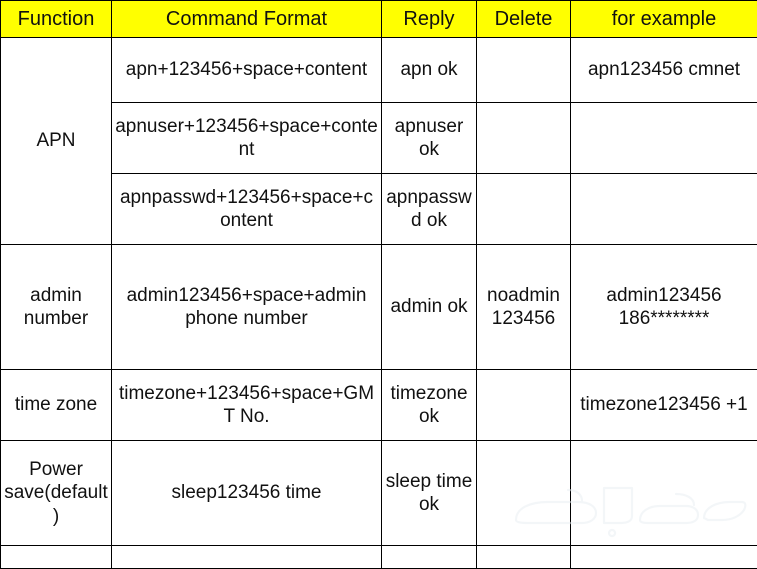 This screenshot has height=569, width=757. Describe the element at coordinates (664, 405) in the screenshot. I see `cell-example-timezone: timezone123456 +1` at that location.